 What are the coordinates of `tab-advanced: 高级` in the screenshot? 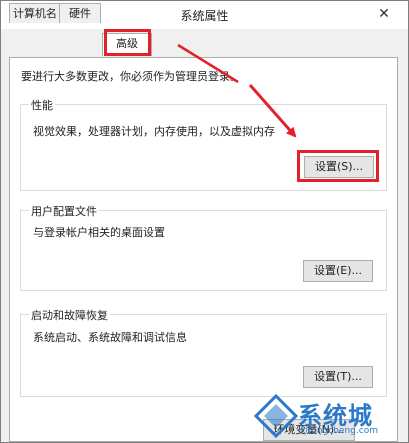 It's located at (127, 44).